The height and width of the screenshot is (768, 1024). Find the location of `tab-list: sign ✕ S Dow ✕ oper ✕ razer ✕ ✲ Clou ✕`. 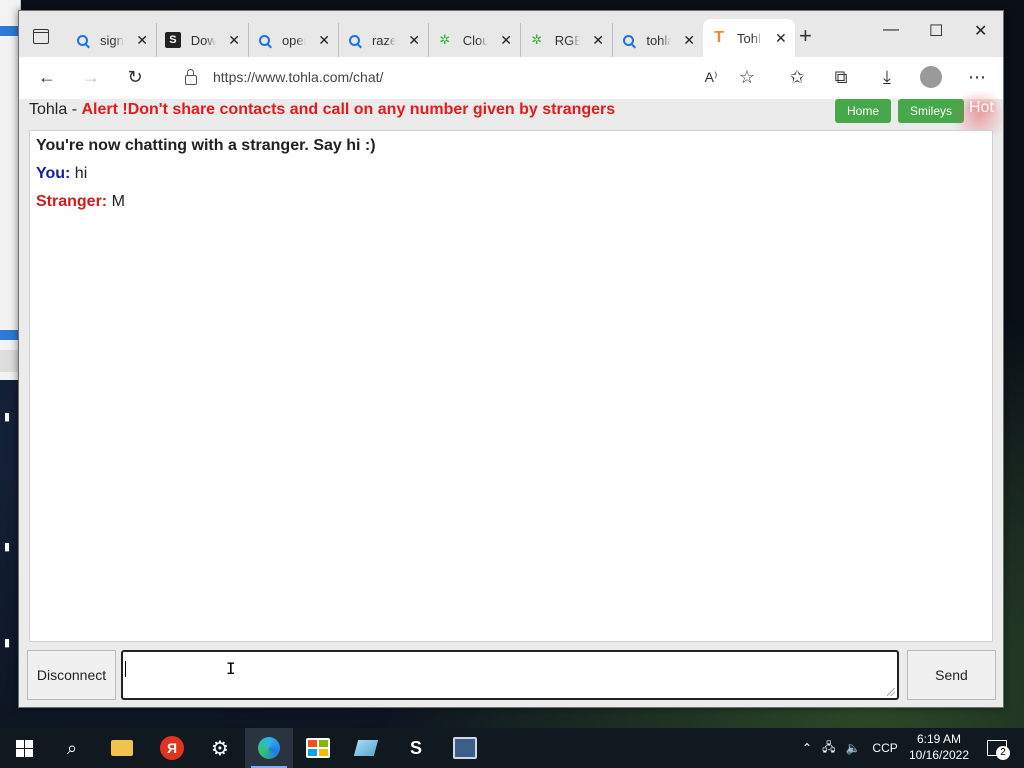

tab-list: sign ✕ S Dow ✕ oper ✕ razer ✕ ✲ Clou ✕ is located at coordinates (431, 38).